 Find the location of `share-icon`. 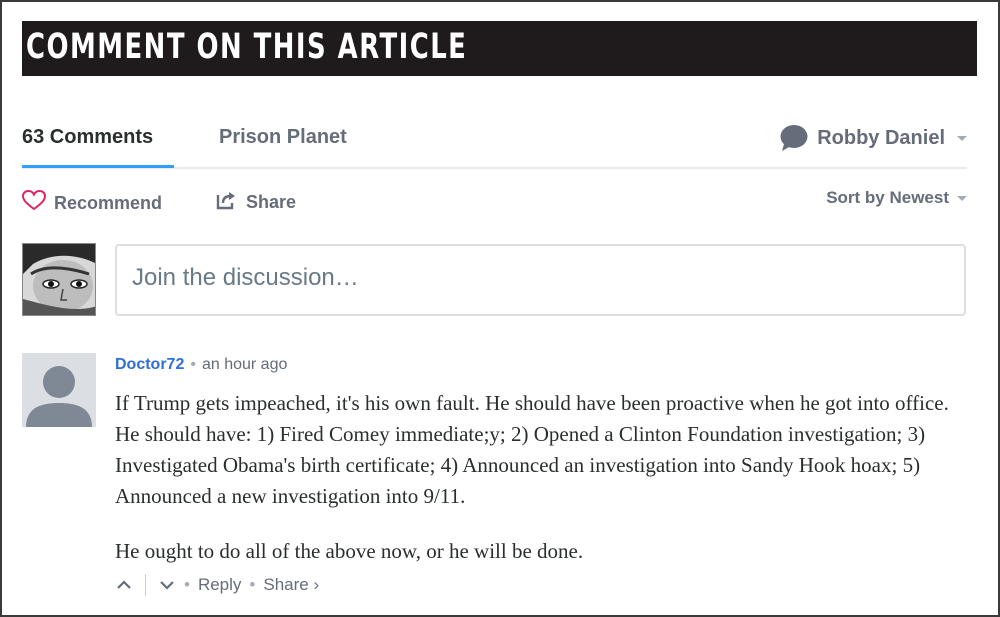

share-icon is located at coordinates (227, 202).